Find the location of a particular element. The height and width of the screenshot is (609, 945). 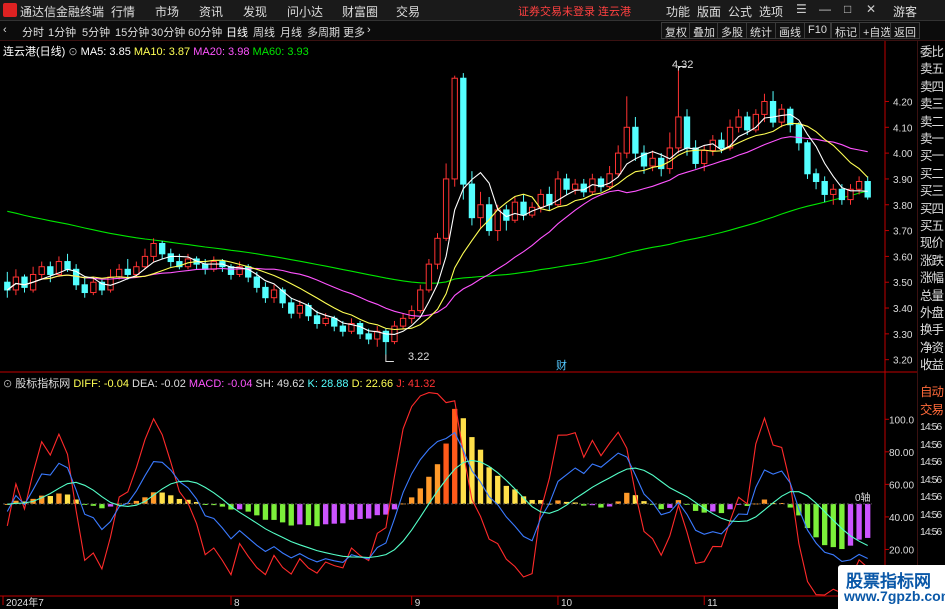

indicator-tick-label: 80.00 is located at coordinates (901, 453).